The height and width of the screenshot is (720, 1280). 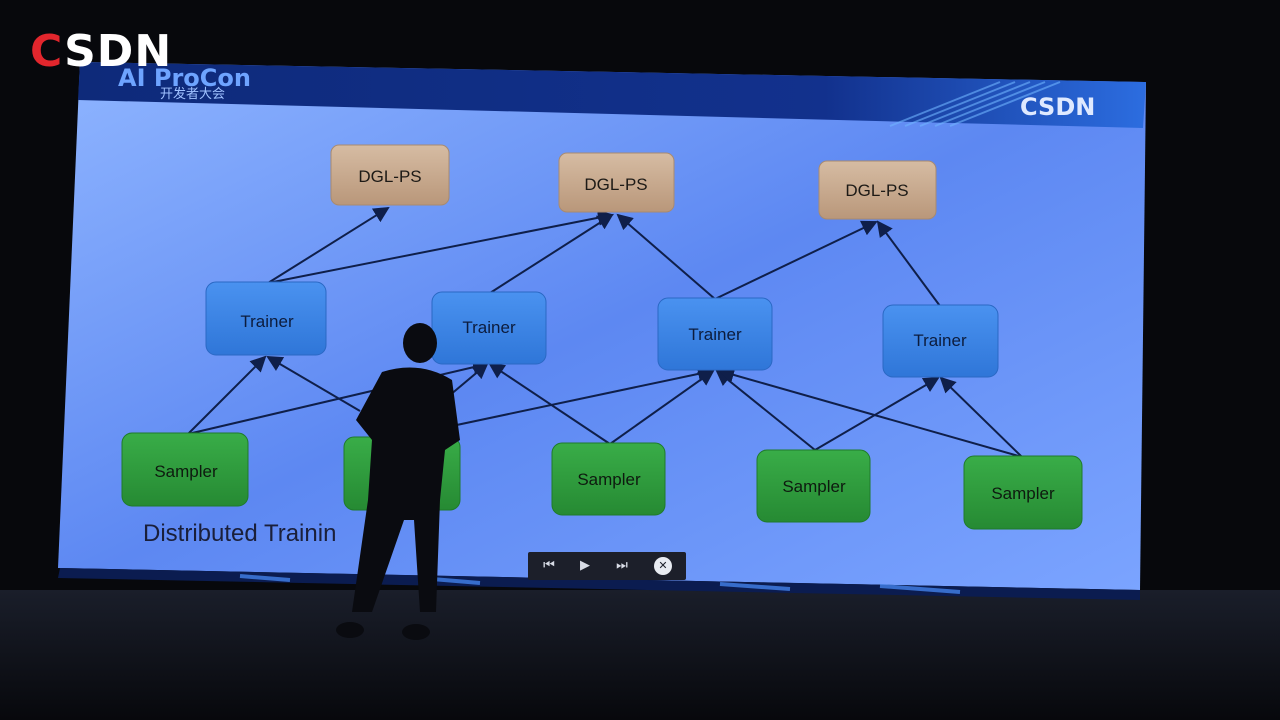 What do you see at coordinates (663, 566) in the screenshot?
I see `close-icon: ✕` at bounding box center [663, 566].